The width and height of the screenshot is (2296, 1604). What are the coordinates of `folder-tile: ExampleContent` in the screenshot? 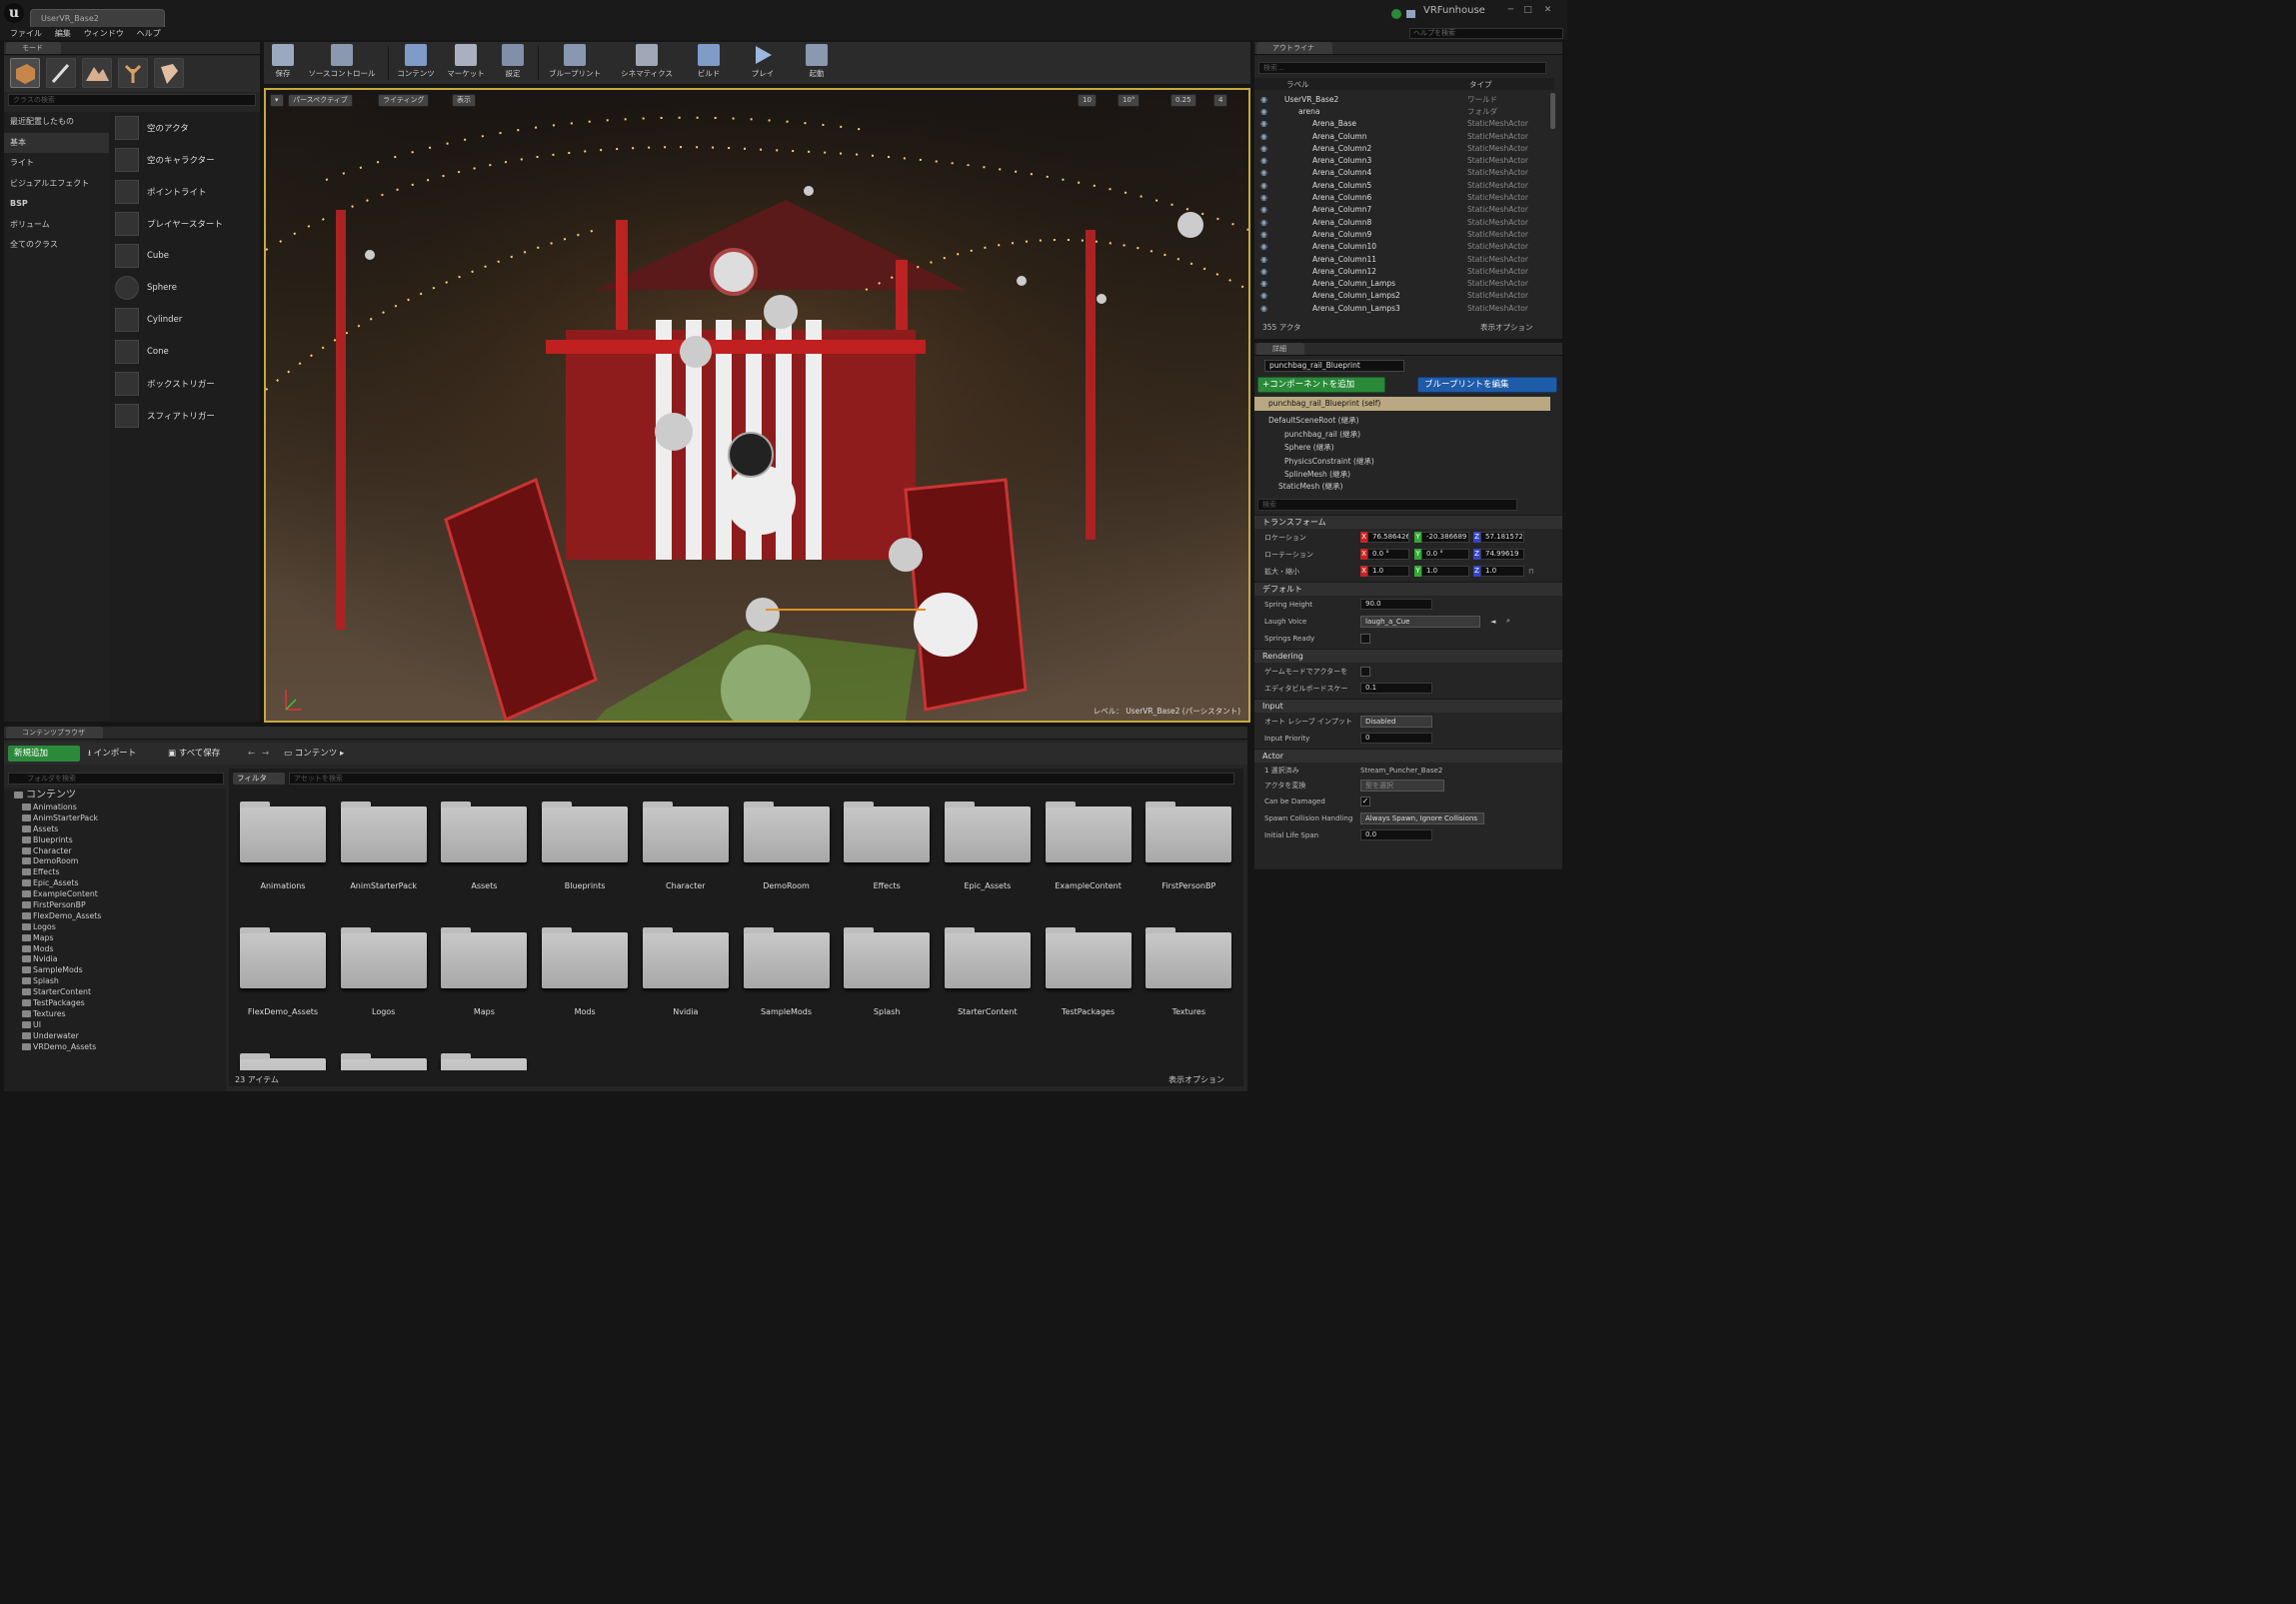 It's located at (1089, 848).